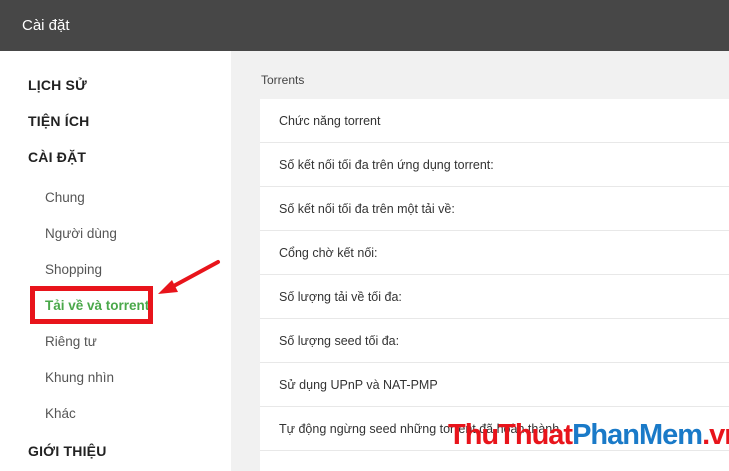 The height and width of the screenshot is (471, 729). Describe the element at coordinates (57, 157) in the screenshot. I see `sidebar-section-settings: CÀI ĐẶT` at that location.